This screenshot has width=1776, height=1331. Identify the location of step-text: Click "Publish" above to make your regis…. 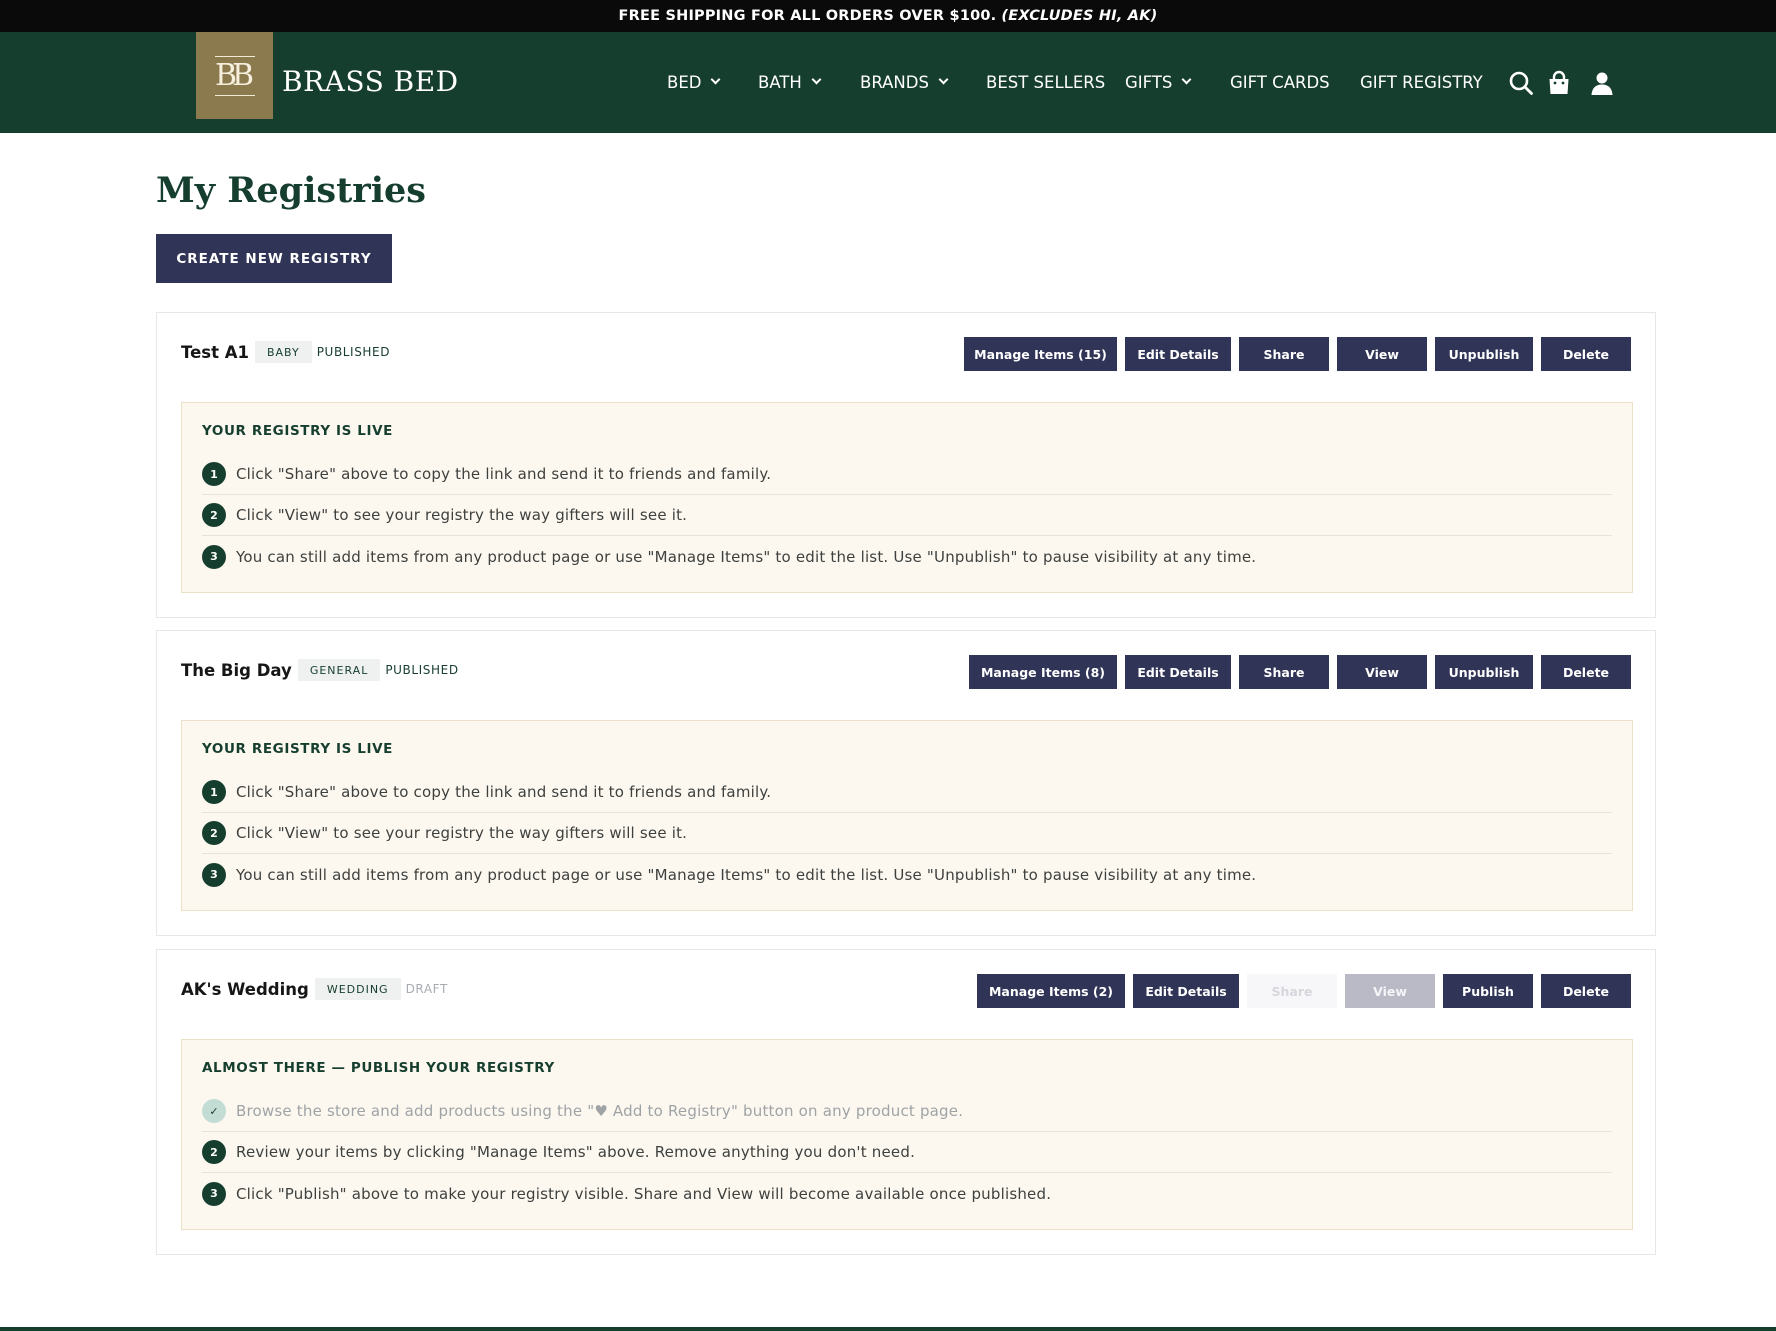
(644, 1193).